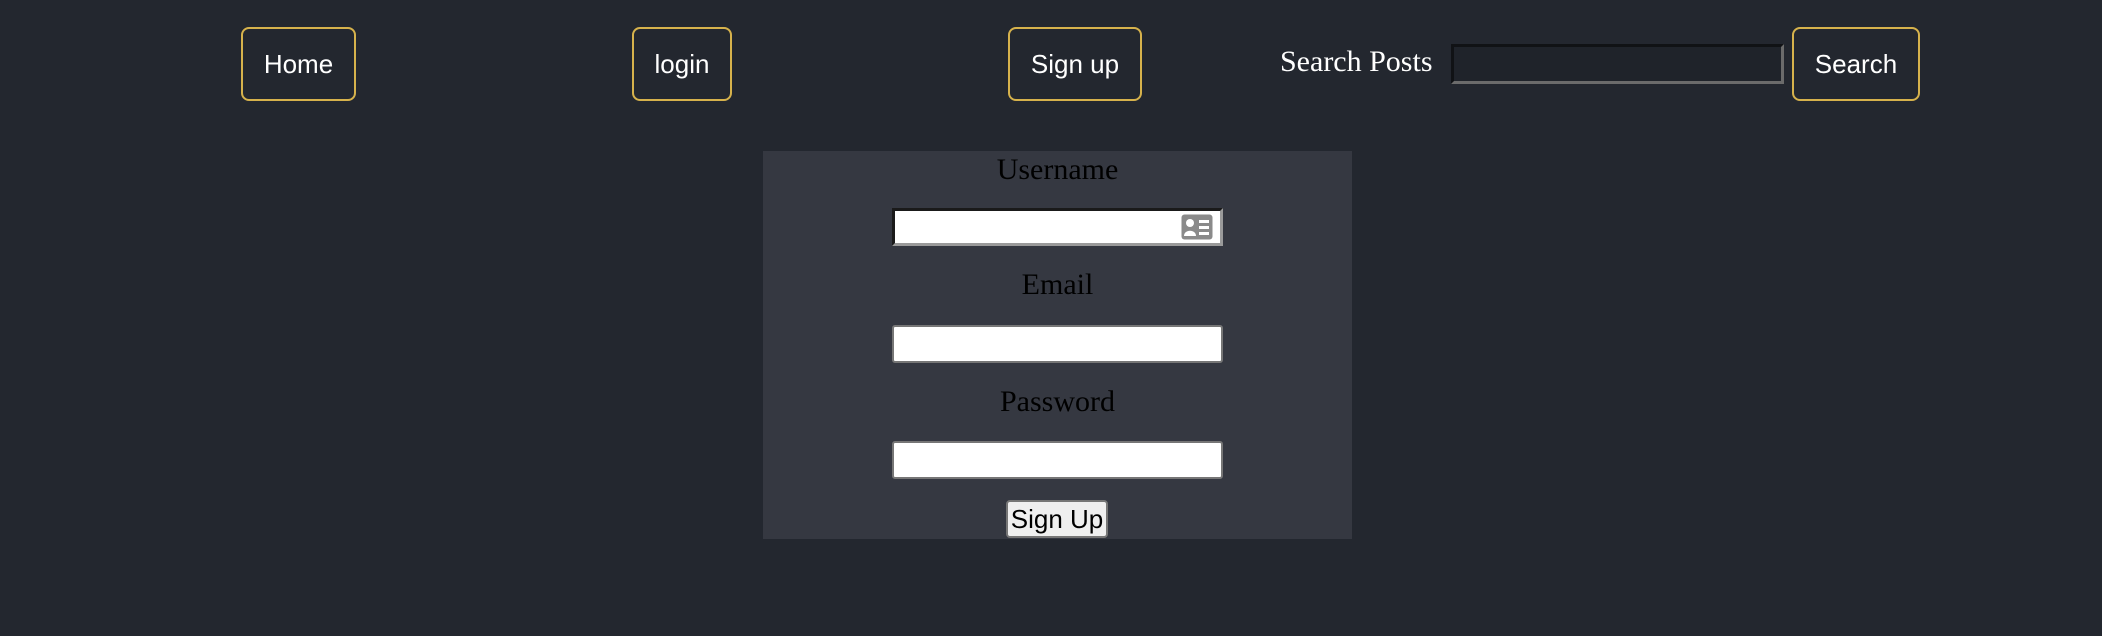  Describe the element at coordinates (1057, 227) in the screenshot. I see `username-input` at that location.